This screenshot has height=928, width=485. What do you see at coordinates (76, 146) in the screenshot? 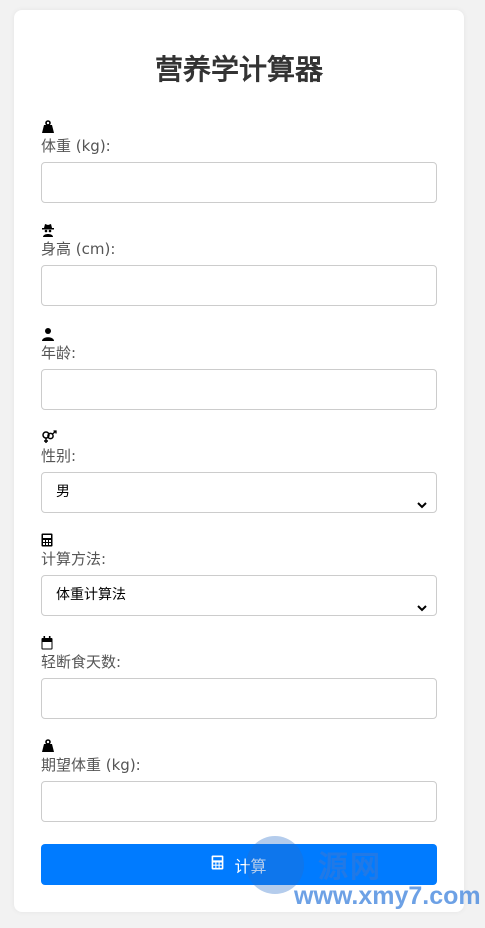
I see `weight-label: 体重 (kg):` at bounding box center [76, 146].